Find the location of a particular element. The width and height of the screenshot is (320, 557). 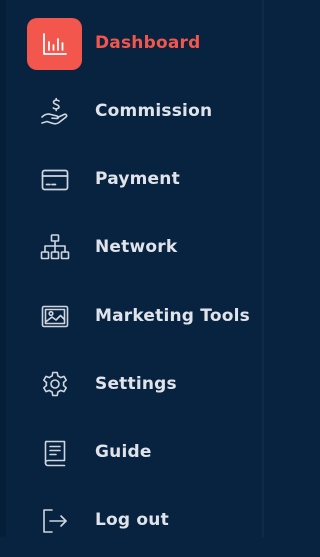

sidebar-item-marketing-tools: Marketing Tools is located at coordinates (131, 321).